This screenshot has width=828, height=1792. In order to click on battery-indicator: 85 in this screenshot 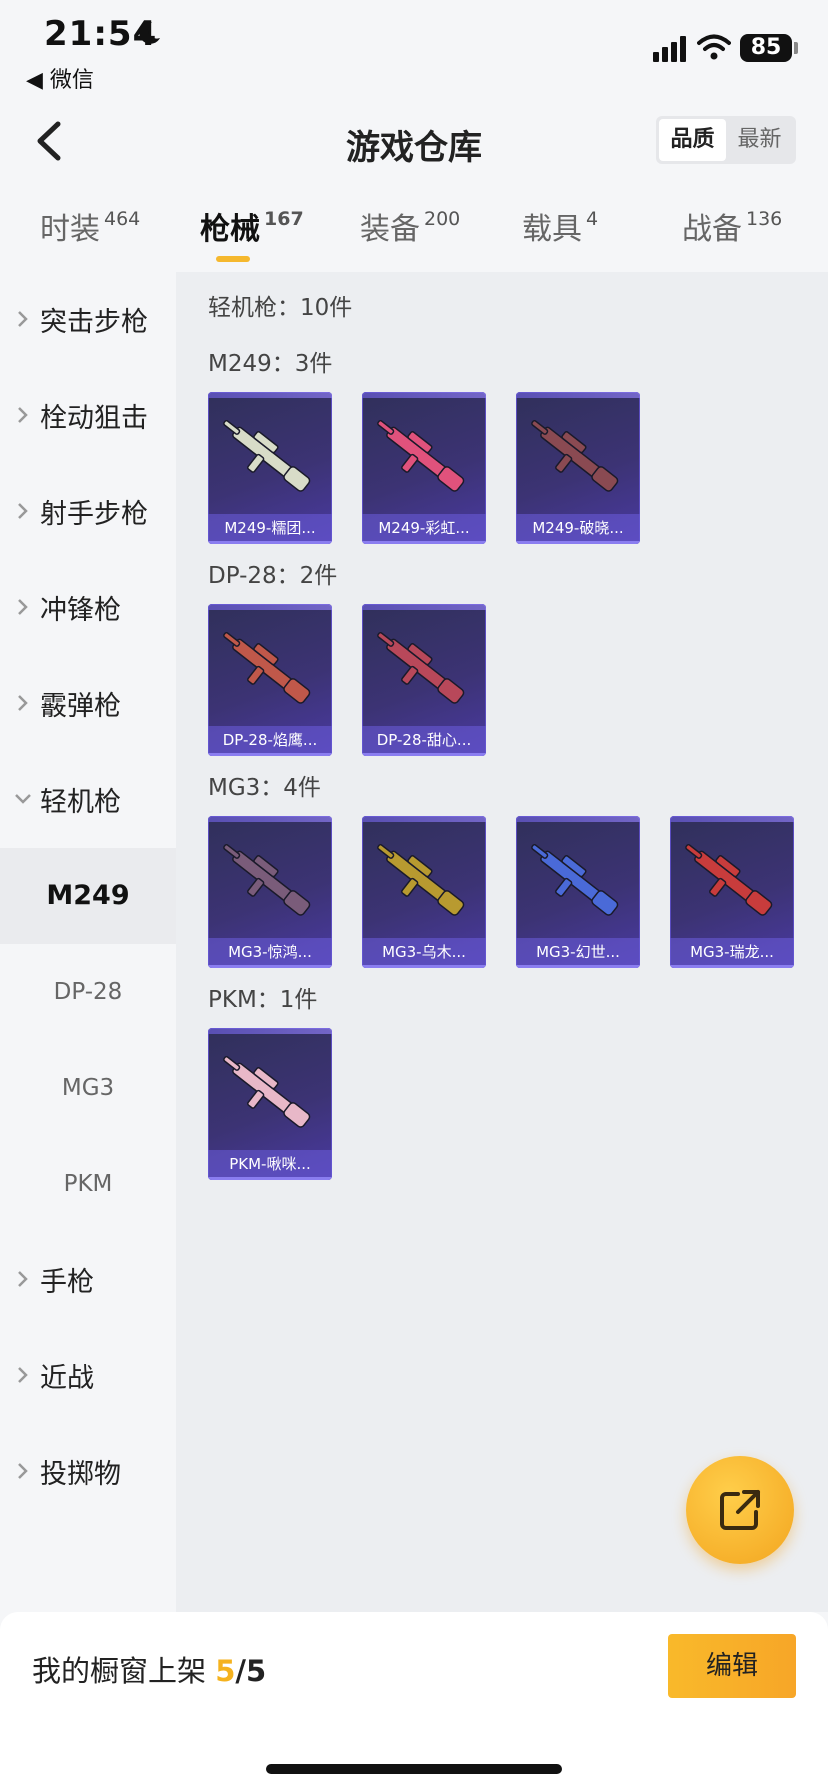, I will do `click(766, 48)`.